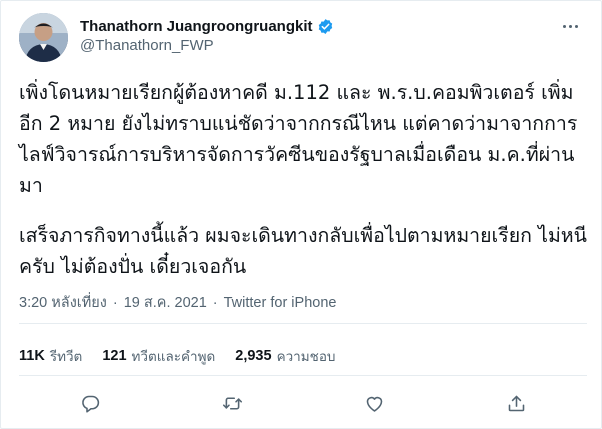  Describe the element at coordinates (207, 45) in the screenshot. I see `author-handle: @Thanathorn_FWP` at that location.